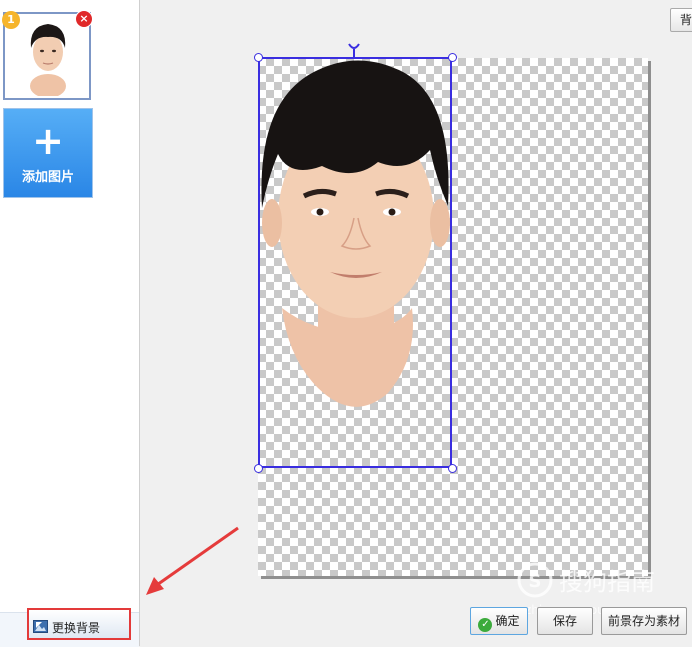  I want to click on image-thumbnail: 1 ×, so click(47, 55).